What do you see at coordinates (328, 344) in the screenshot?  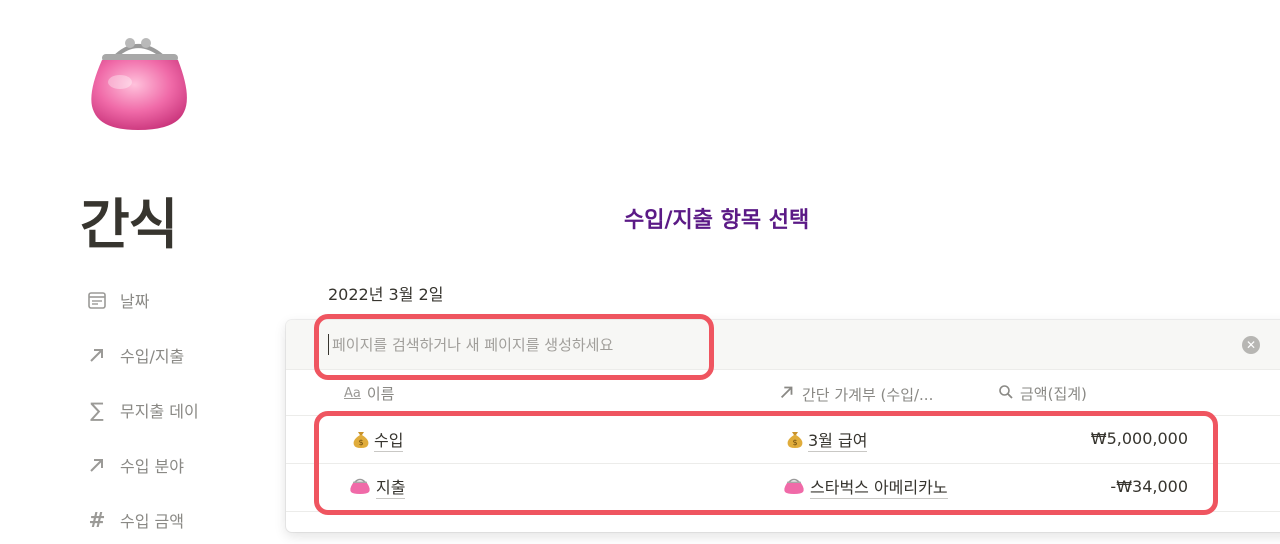 I see `text-caret` at bounding box center [328, 344].